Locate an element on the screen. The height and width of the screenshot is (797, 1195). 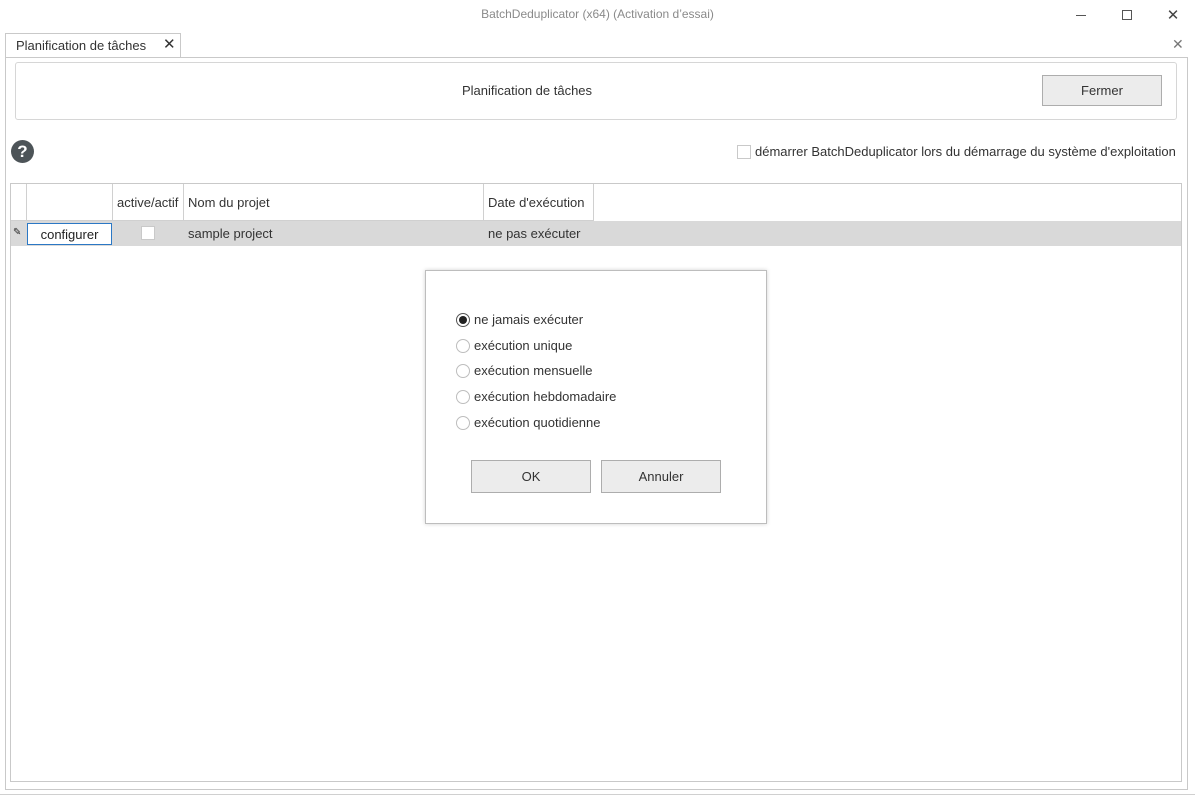
option-label: exécution unique is located at coordinates (523, 345).